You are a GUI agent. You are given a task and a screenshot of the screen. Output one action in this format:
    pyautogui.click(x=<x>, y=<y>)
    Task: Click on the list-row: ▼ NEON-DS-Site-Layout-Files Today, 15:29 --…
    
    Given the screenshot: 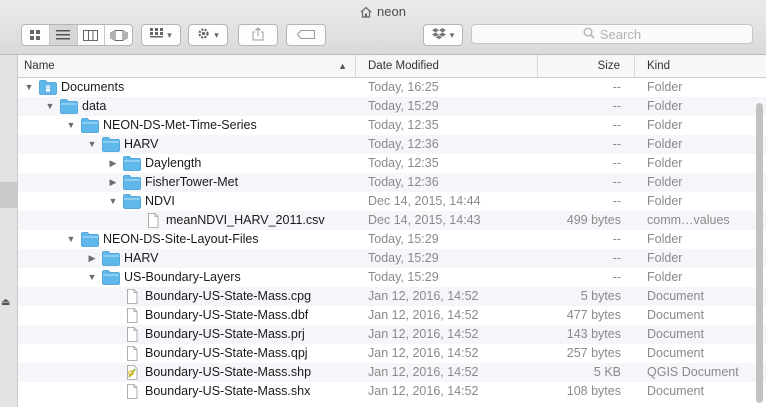 What is the action you would take?
    pyautogui.click(x=392, y=239)
    